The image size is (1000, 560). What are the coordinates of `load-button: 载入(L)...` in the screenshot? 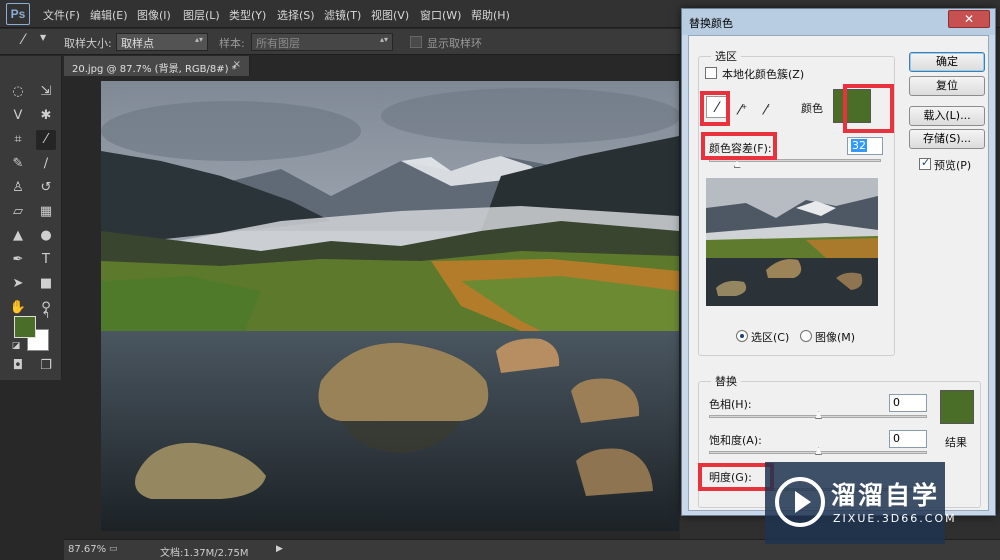 It's located at (947, 116).